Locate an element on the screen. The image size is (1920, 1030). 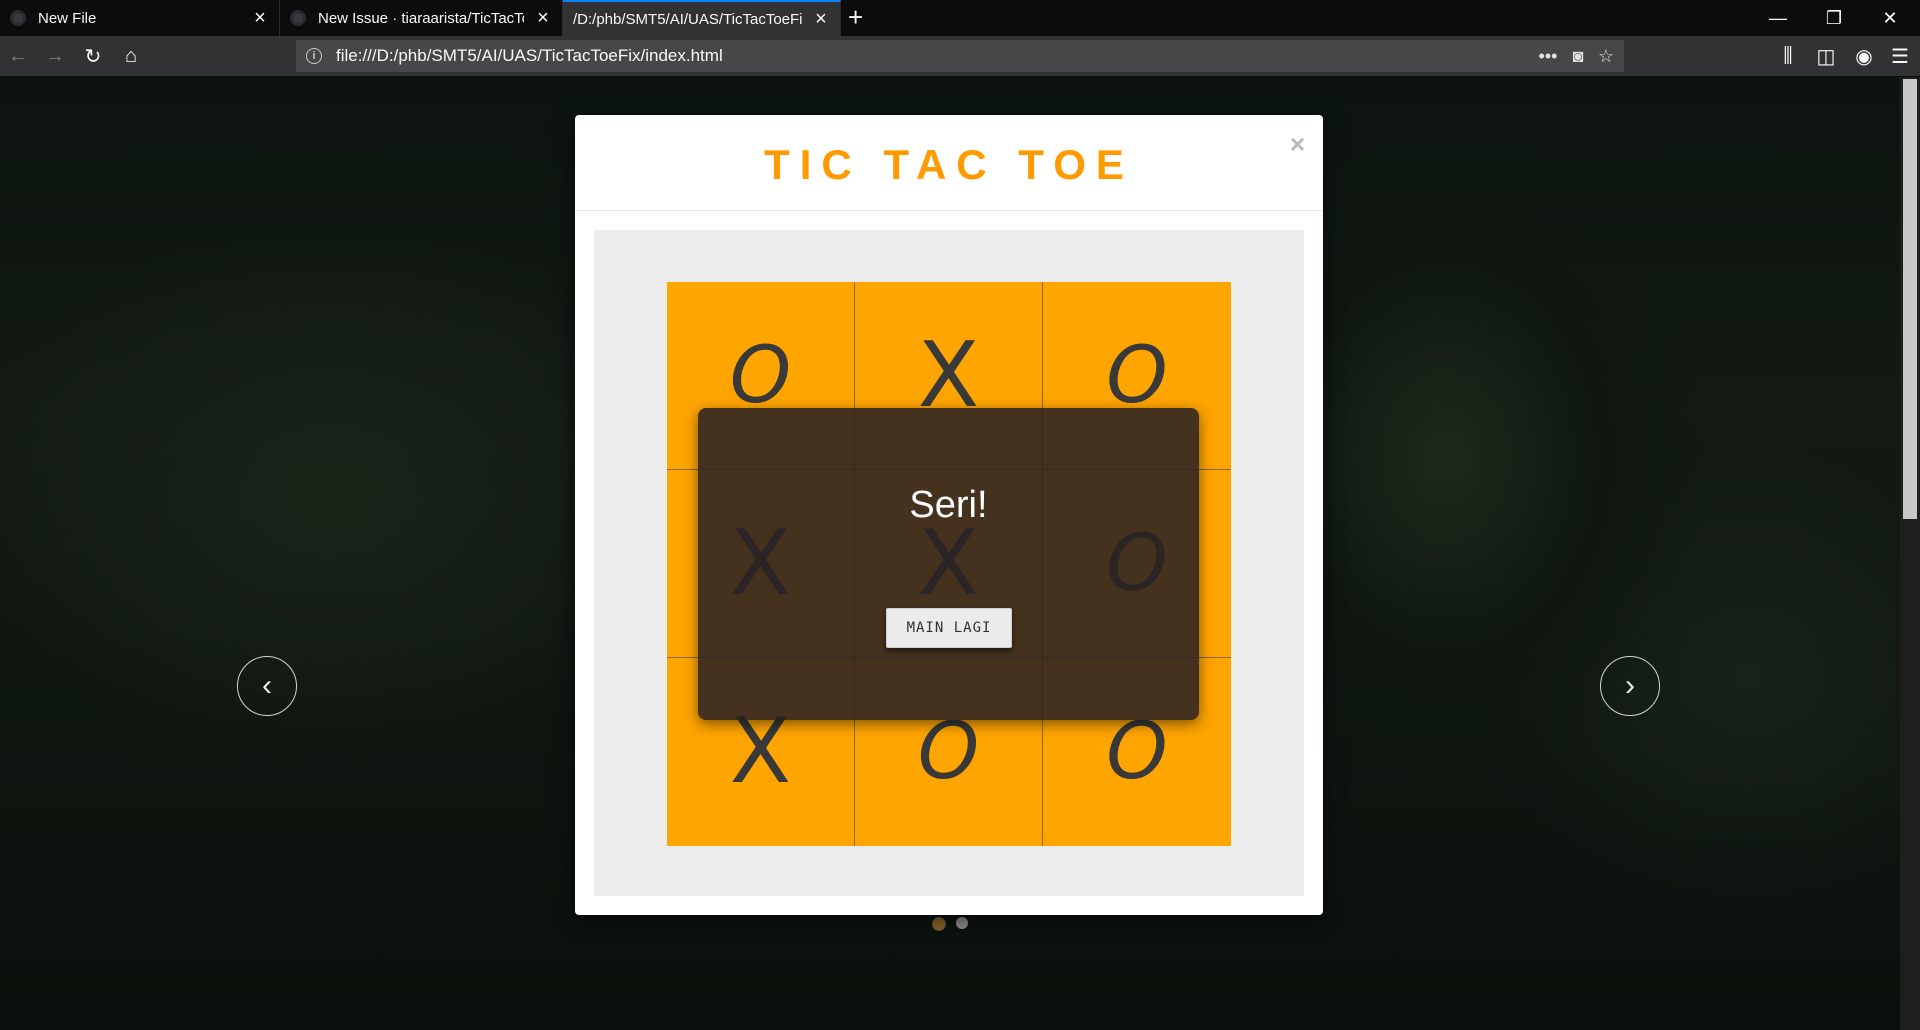
result-text: Seri! is located at coordinates (948, 505).